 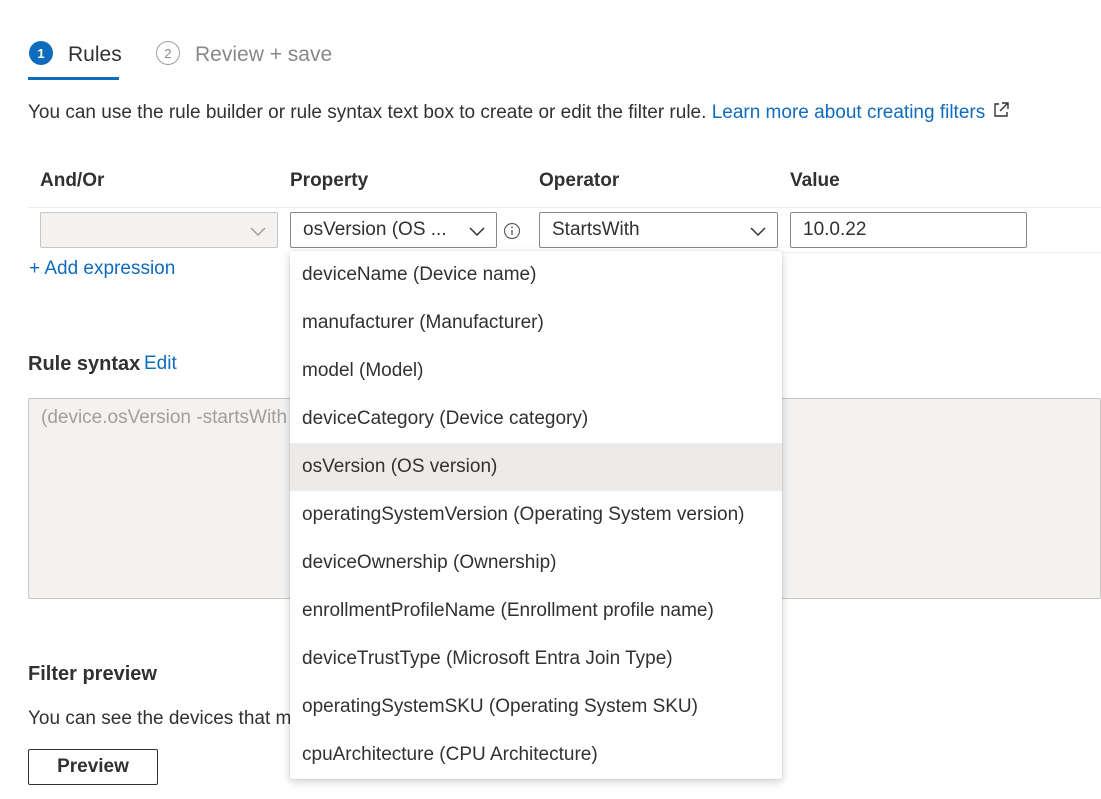 What do you see at coordinates (160, 364) in the screenshot?
I see `rule-syntax-edit-link: Edit` at bounding box center [160, 364].